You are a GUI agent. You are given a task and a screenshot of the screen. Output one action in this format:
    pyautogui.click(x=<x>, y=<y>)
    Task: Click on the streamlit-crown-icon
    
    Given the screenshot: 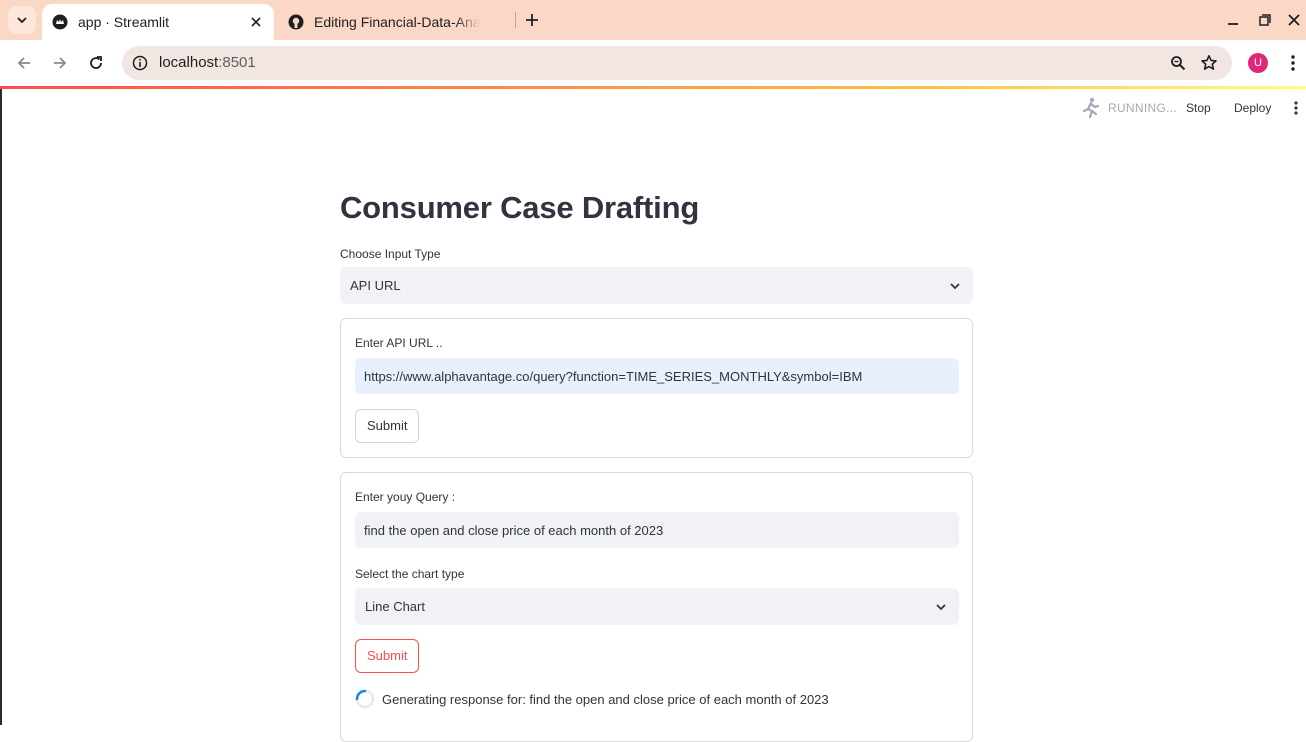 What is the action you would take?
    pyautogui.click(x=60, y=22)
    